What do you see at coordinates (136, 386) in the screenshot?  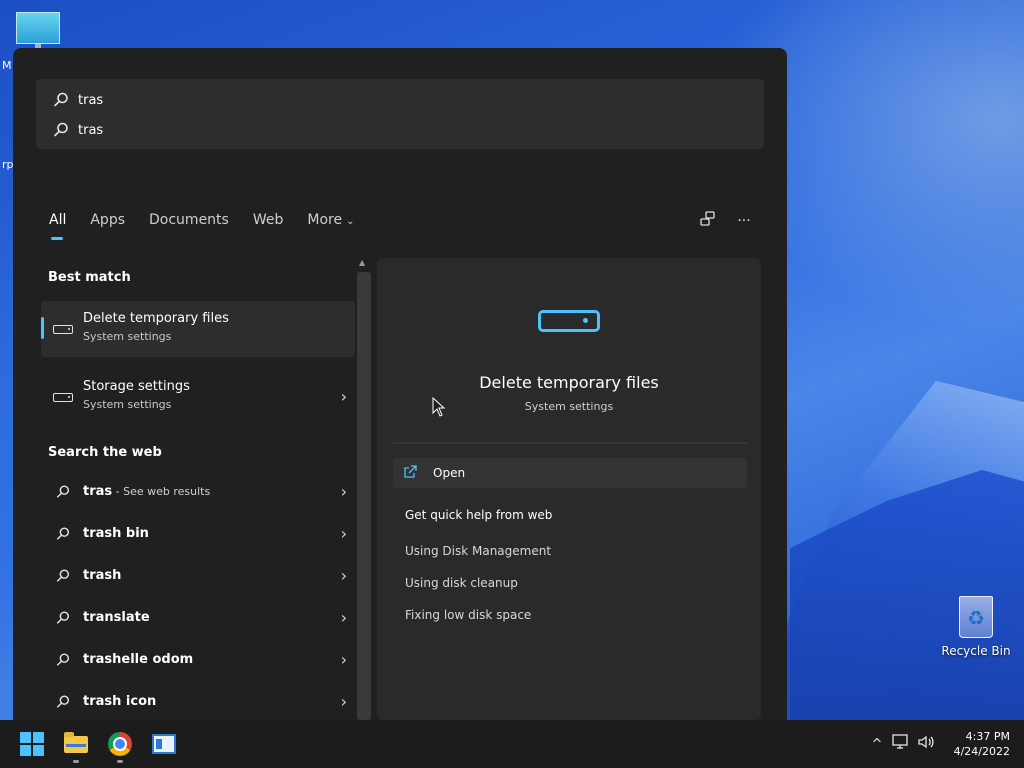 I see `result-title: Storage settings` at bounding box center [136, 386].